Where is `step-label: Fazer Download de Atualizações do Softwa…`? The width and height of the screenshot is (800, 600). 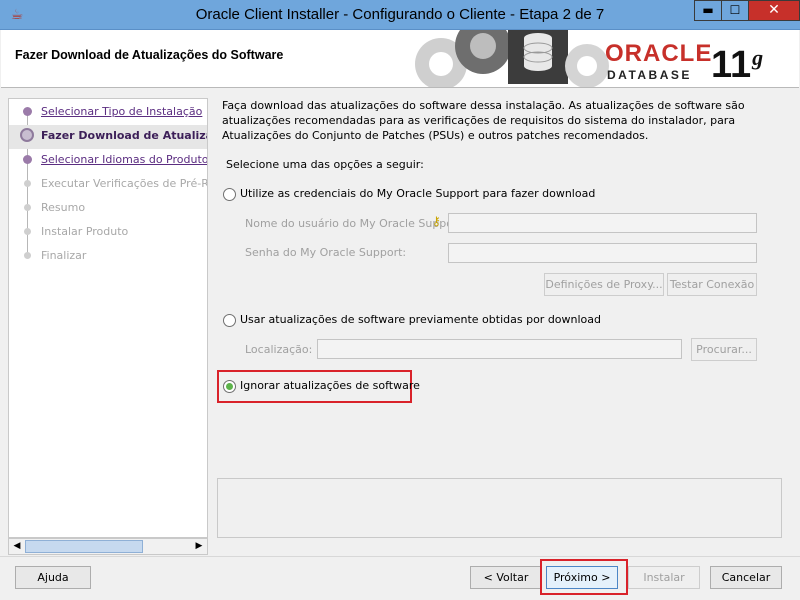
step-label: Fazer Download de Atualizações do Softwa… is located at coordinates (124, 135).